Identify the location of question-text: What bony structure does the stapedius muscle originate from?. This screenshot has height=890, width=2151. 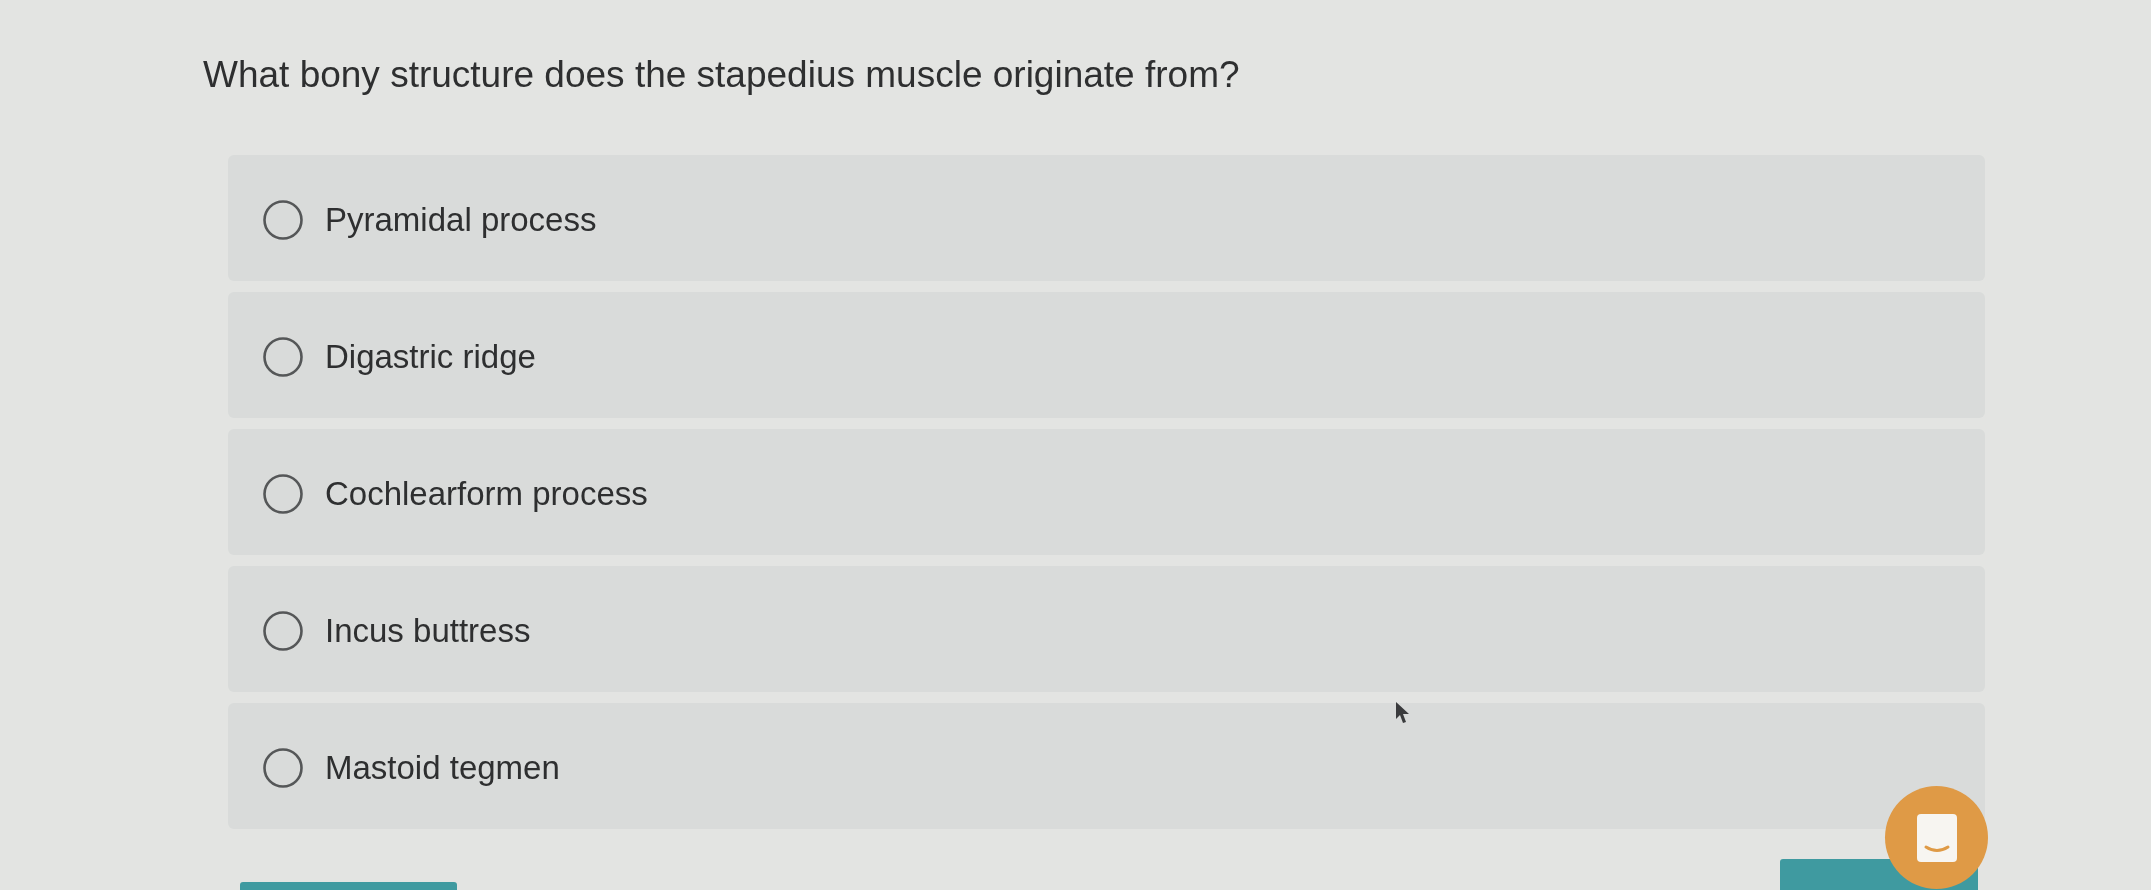
(721, 75).